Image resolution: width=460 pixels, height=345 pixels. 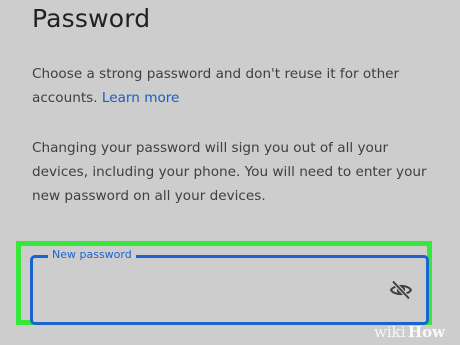 I want to click on wikihow-watermark: wiki How, so click(x=410, y=332).